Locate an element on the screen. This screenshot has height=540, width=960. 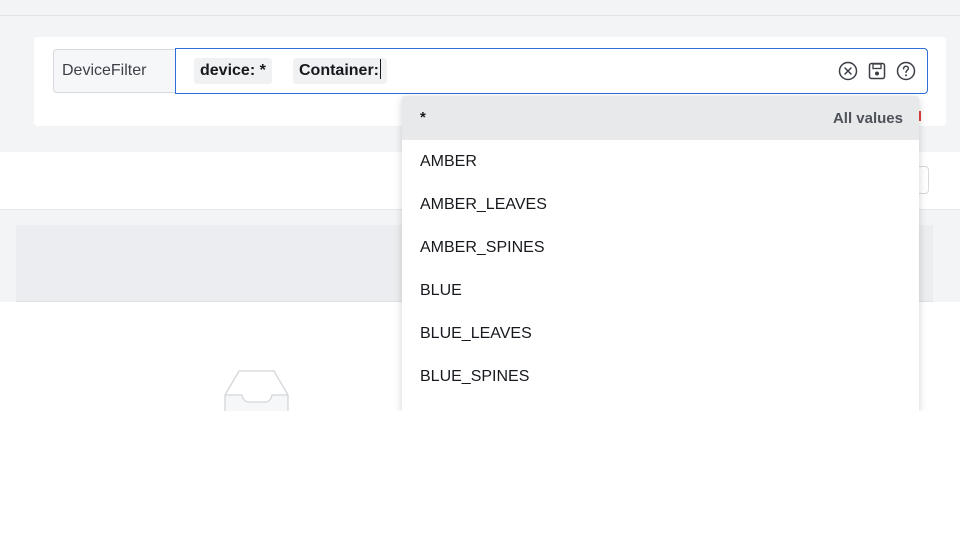
filter-label: DeviceFilter is located at coordinates (114, 71).